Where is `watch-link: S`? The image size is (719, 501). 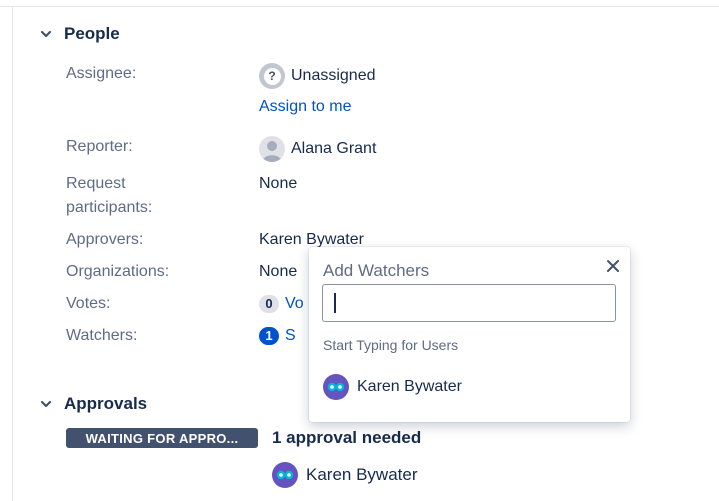
watch-link: S is located at coordinates (290, 336).